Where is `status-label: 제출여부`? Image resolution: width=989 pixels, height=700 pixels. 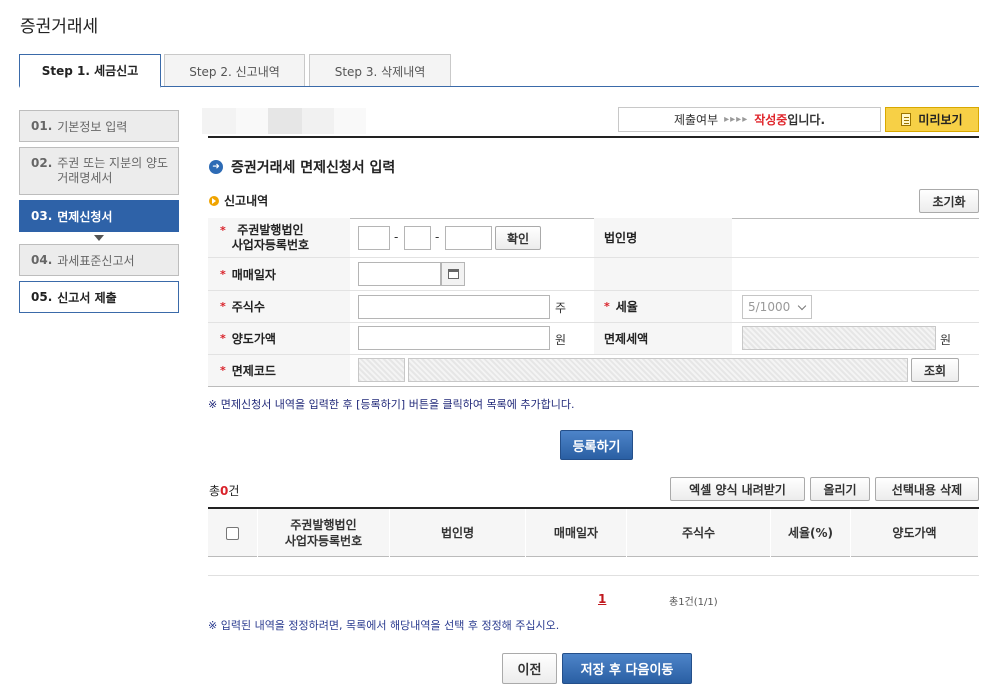
status-label: 제출여부 is located at coordinates (696, 120).